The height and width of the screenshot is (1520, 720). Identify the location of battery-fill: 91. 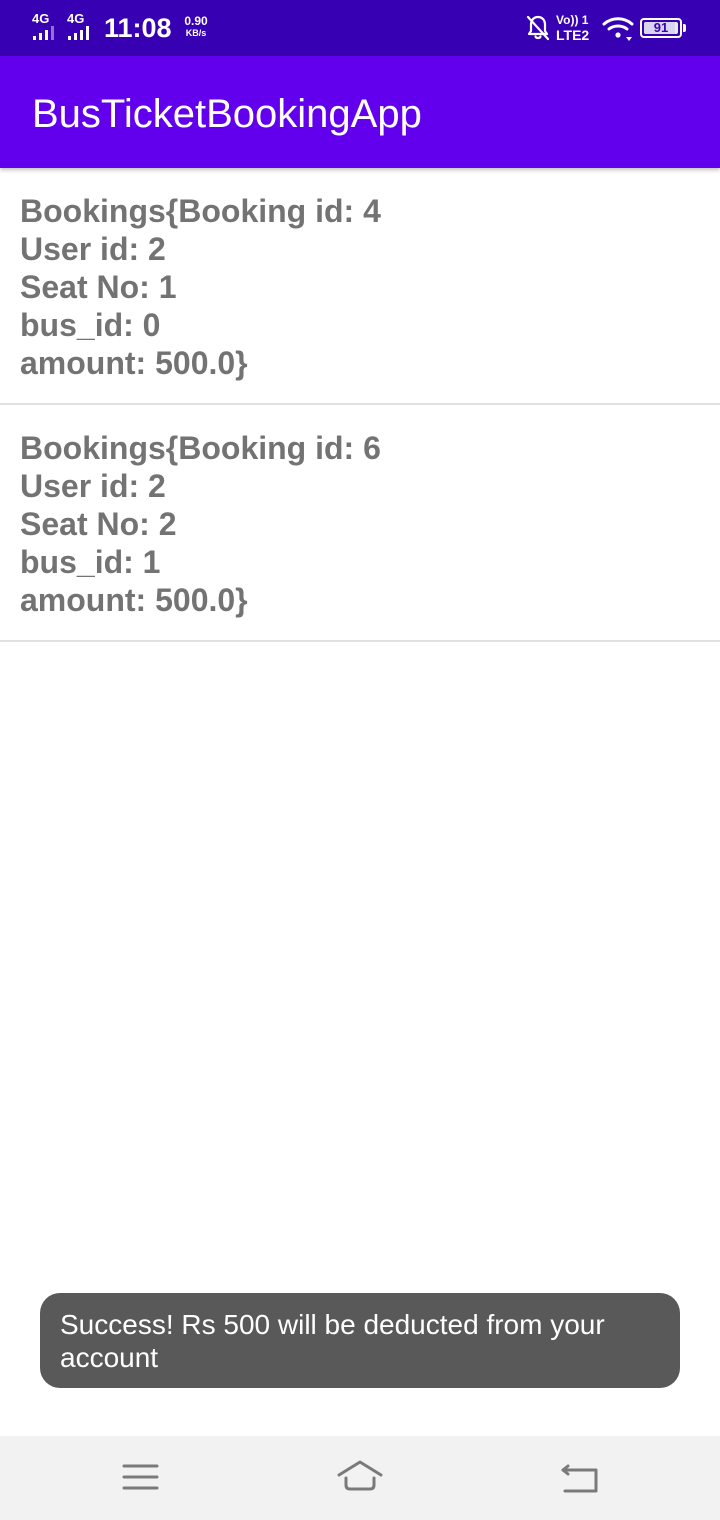
(661, 28).